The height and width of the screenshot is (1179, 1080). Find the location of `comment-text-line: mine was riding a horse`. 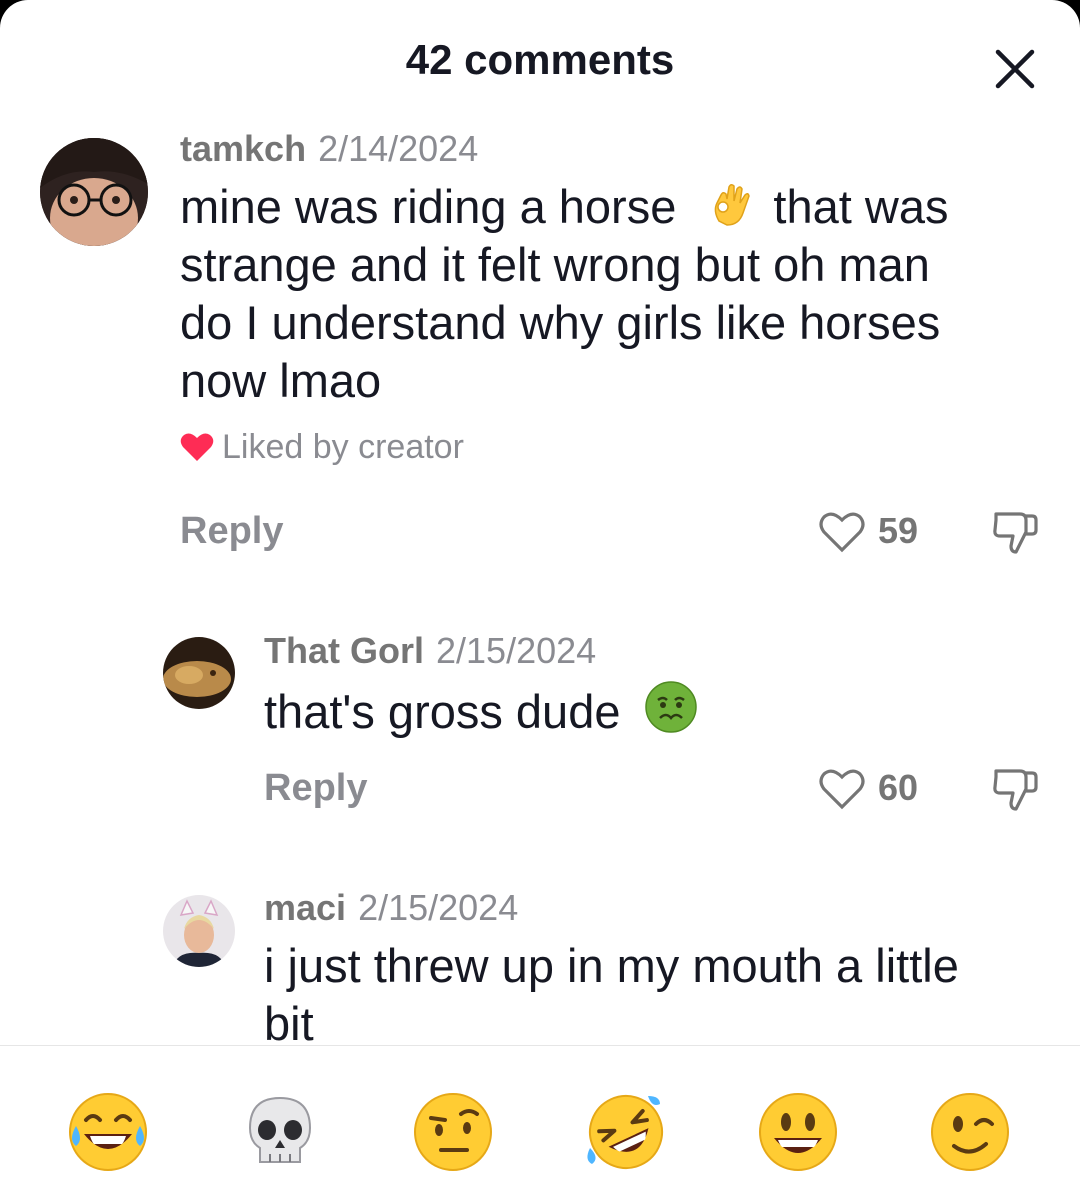

comment-text-line: mine was riding a horse is located at coordinates (428, 206).